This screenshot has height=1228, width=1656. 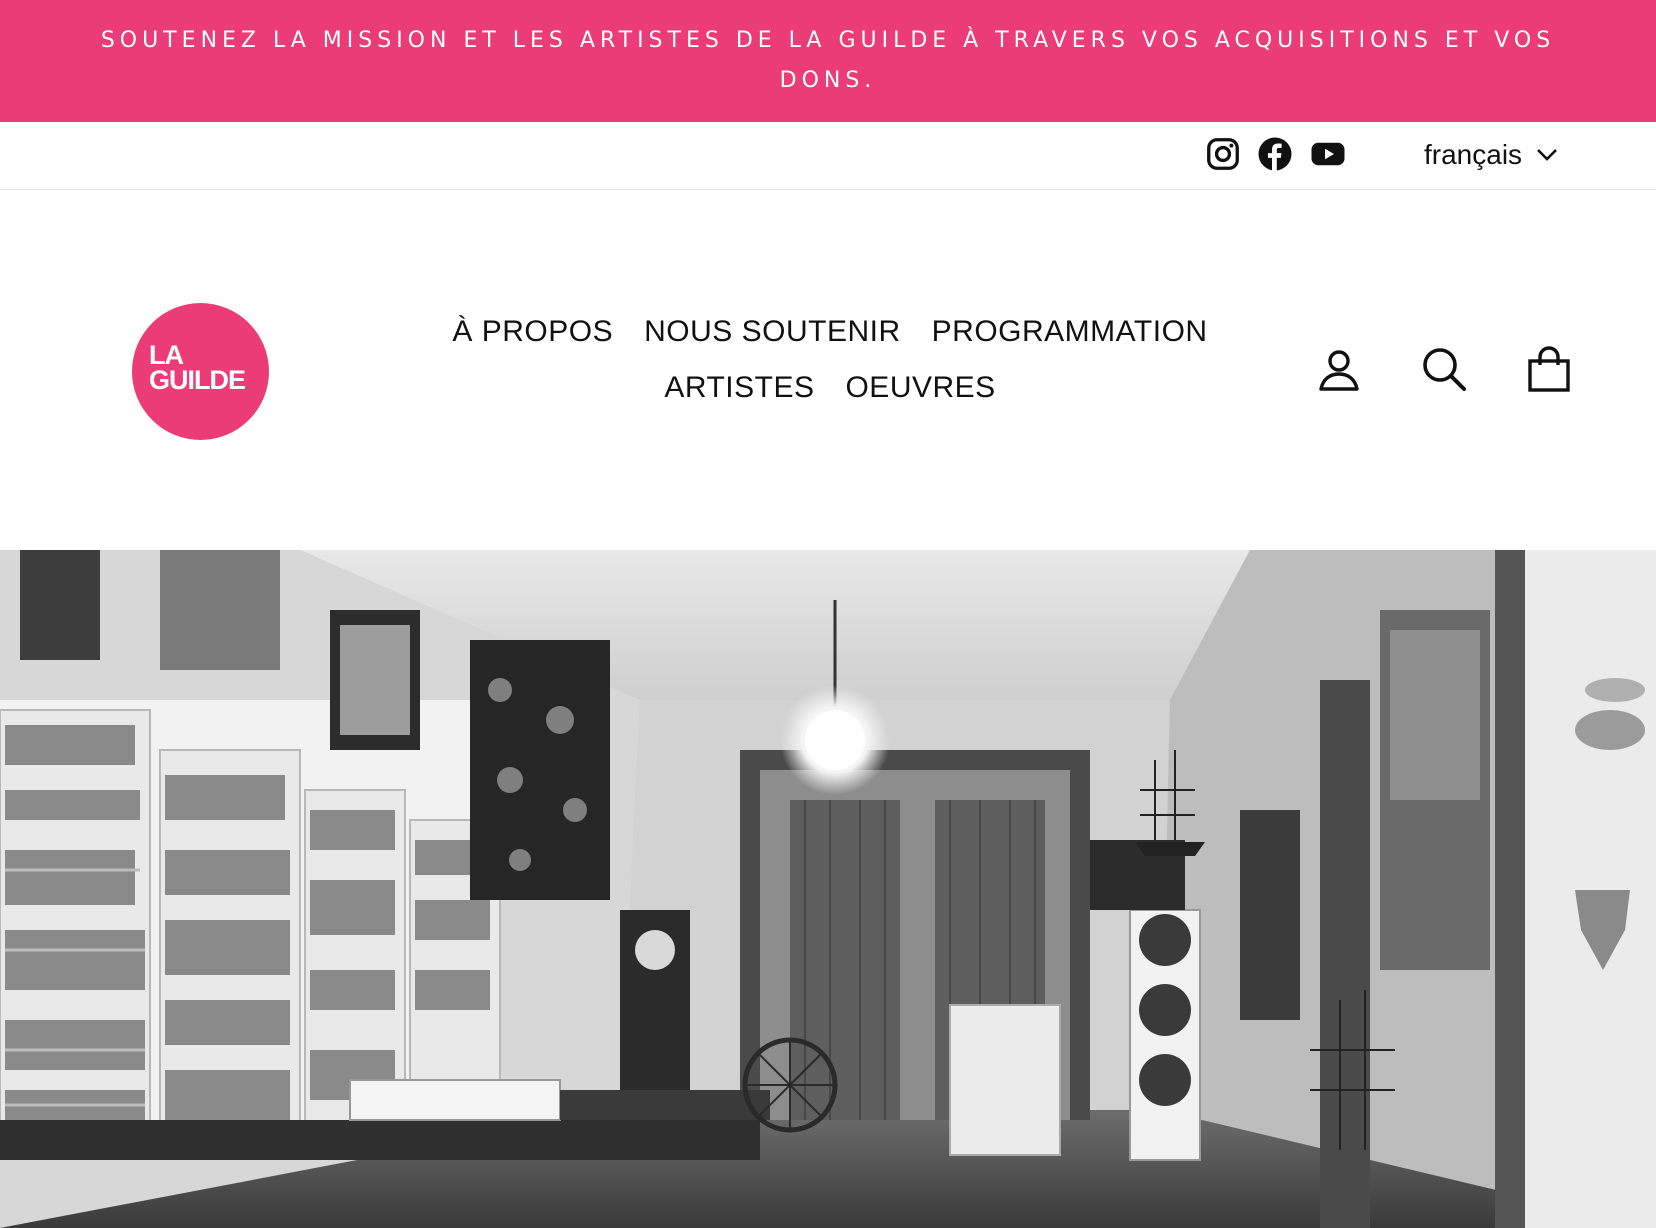 I want to click on cart-button, so click(x=1549, y=369).